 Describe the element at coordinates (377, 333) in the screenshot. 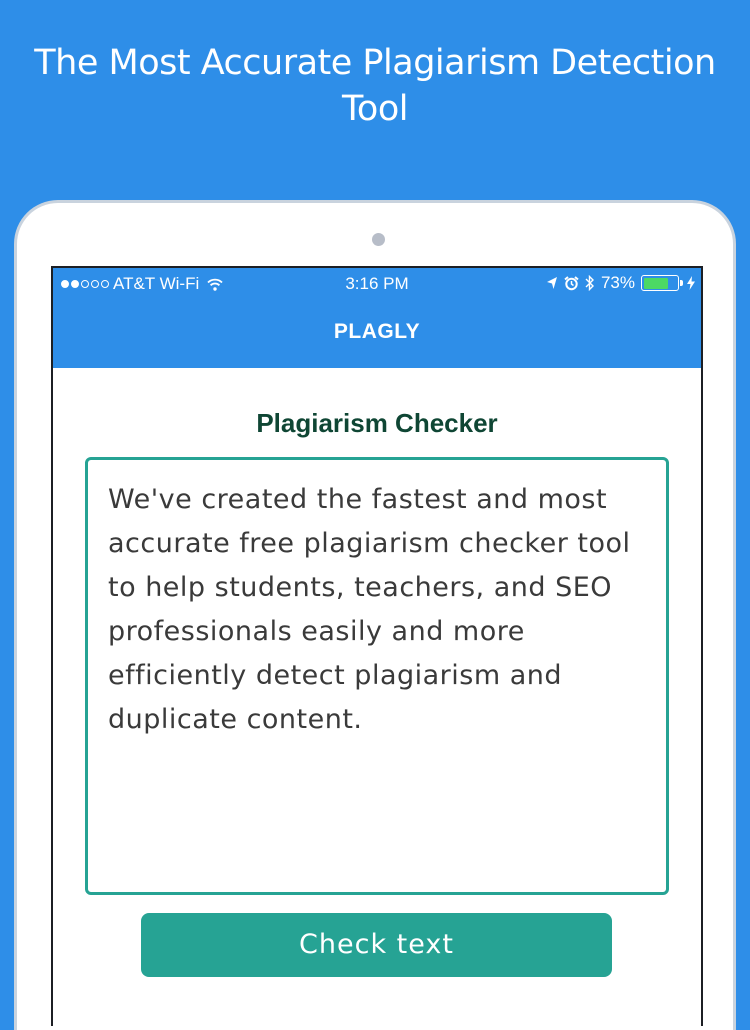

I see `nav-bar-title: PLAGLY` at that location.